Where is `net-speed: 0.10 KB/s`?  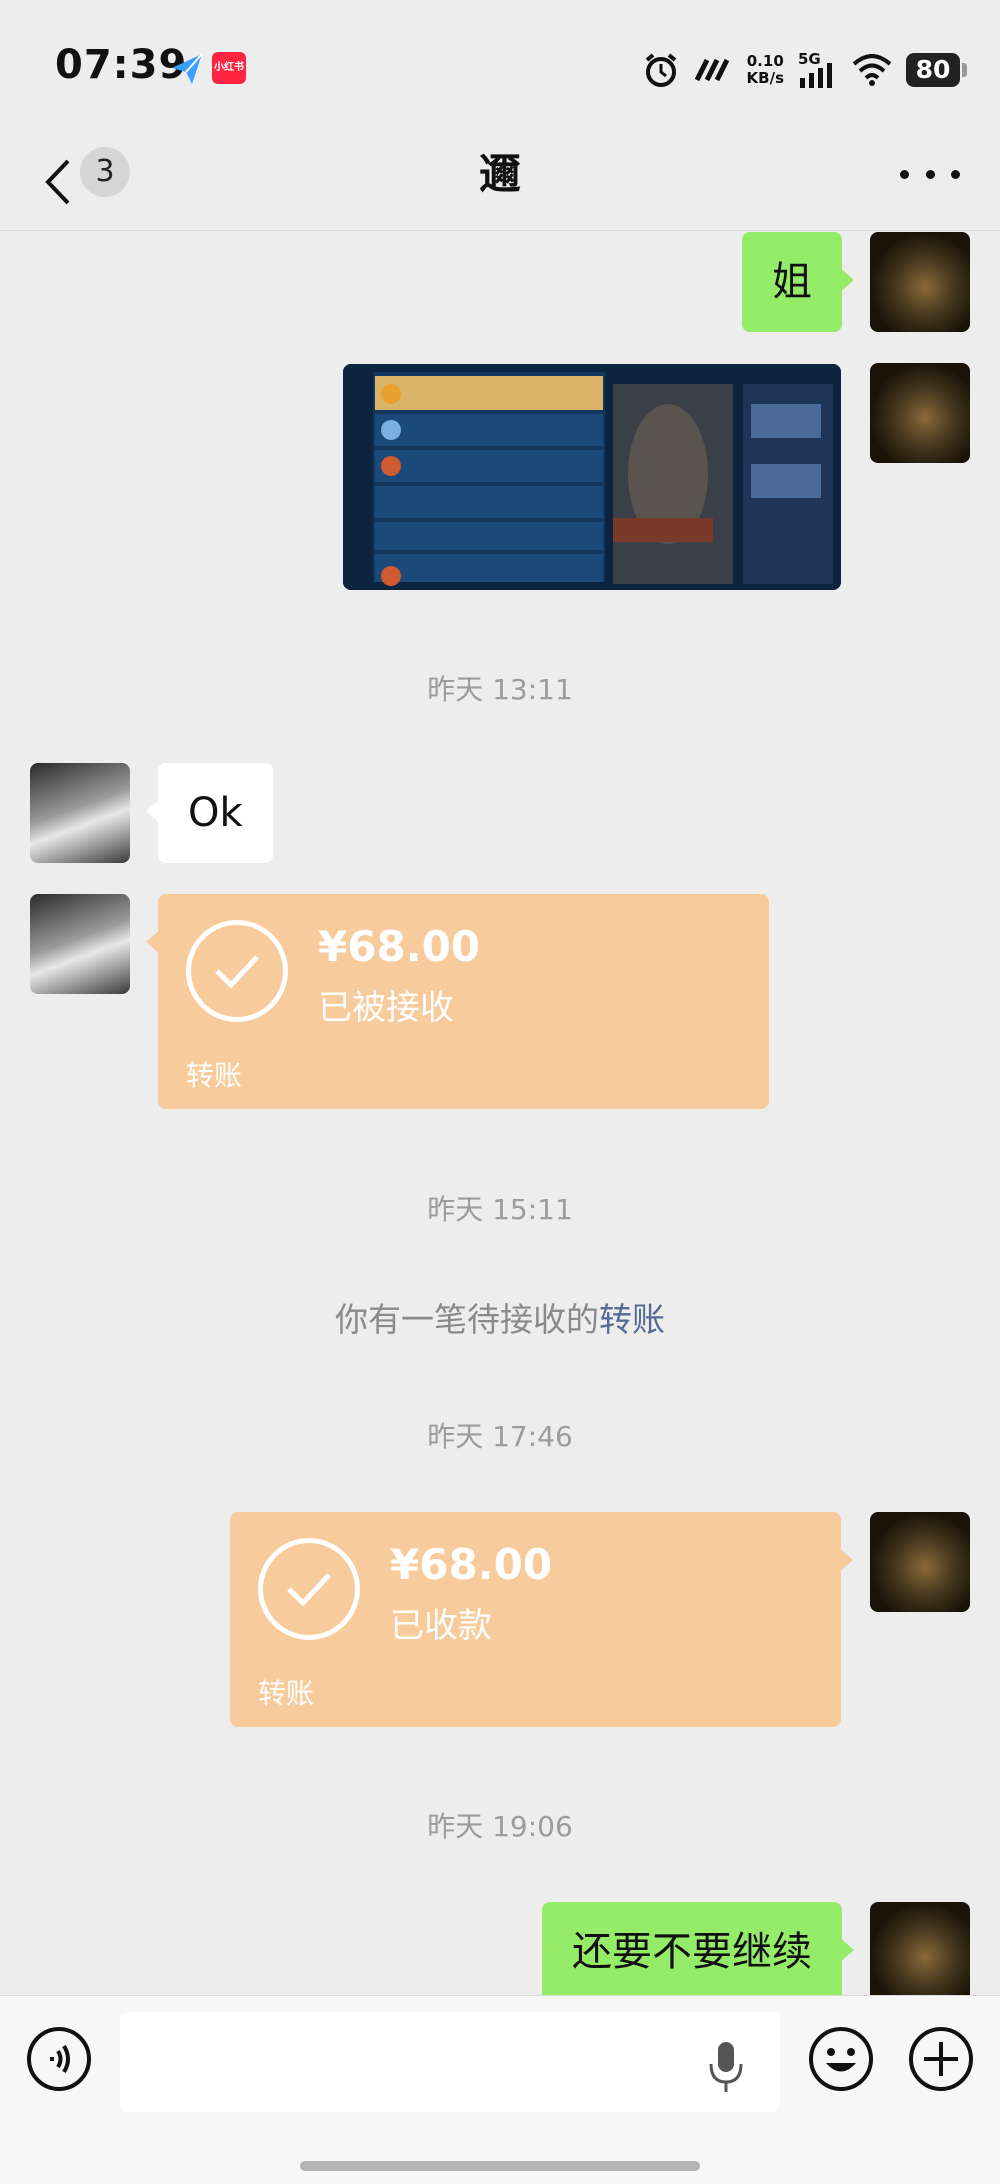 net-speed: 0.10 KB/s is located at coordinates (765, 70).